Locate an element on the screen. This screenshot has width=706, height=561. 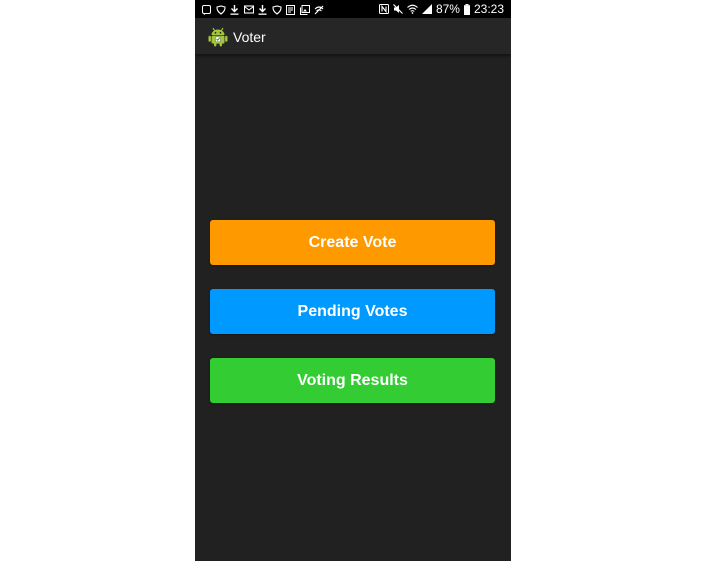
document-icon is located at coordinates (290, 9).